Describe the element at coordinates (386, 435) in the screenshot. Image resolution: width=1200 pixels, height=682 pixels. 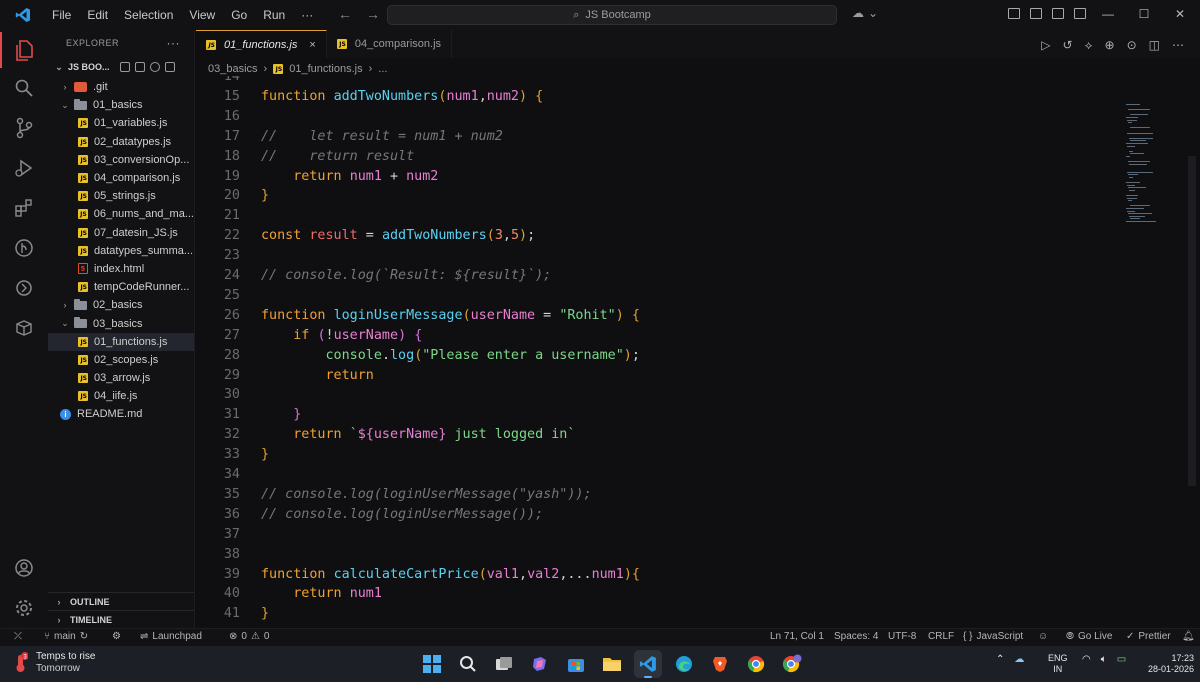
I see `code-line: 32 return `${userName} just logged in`` at that location.